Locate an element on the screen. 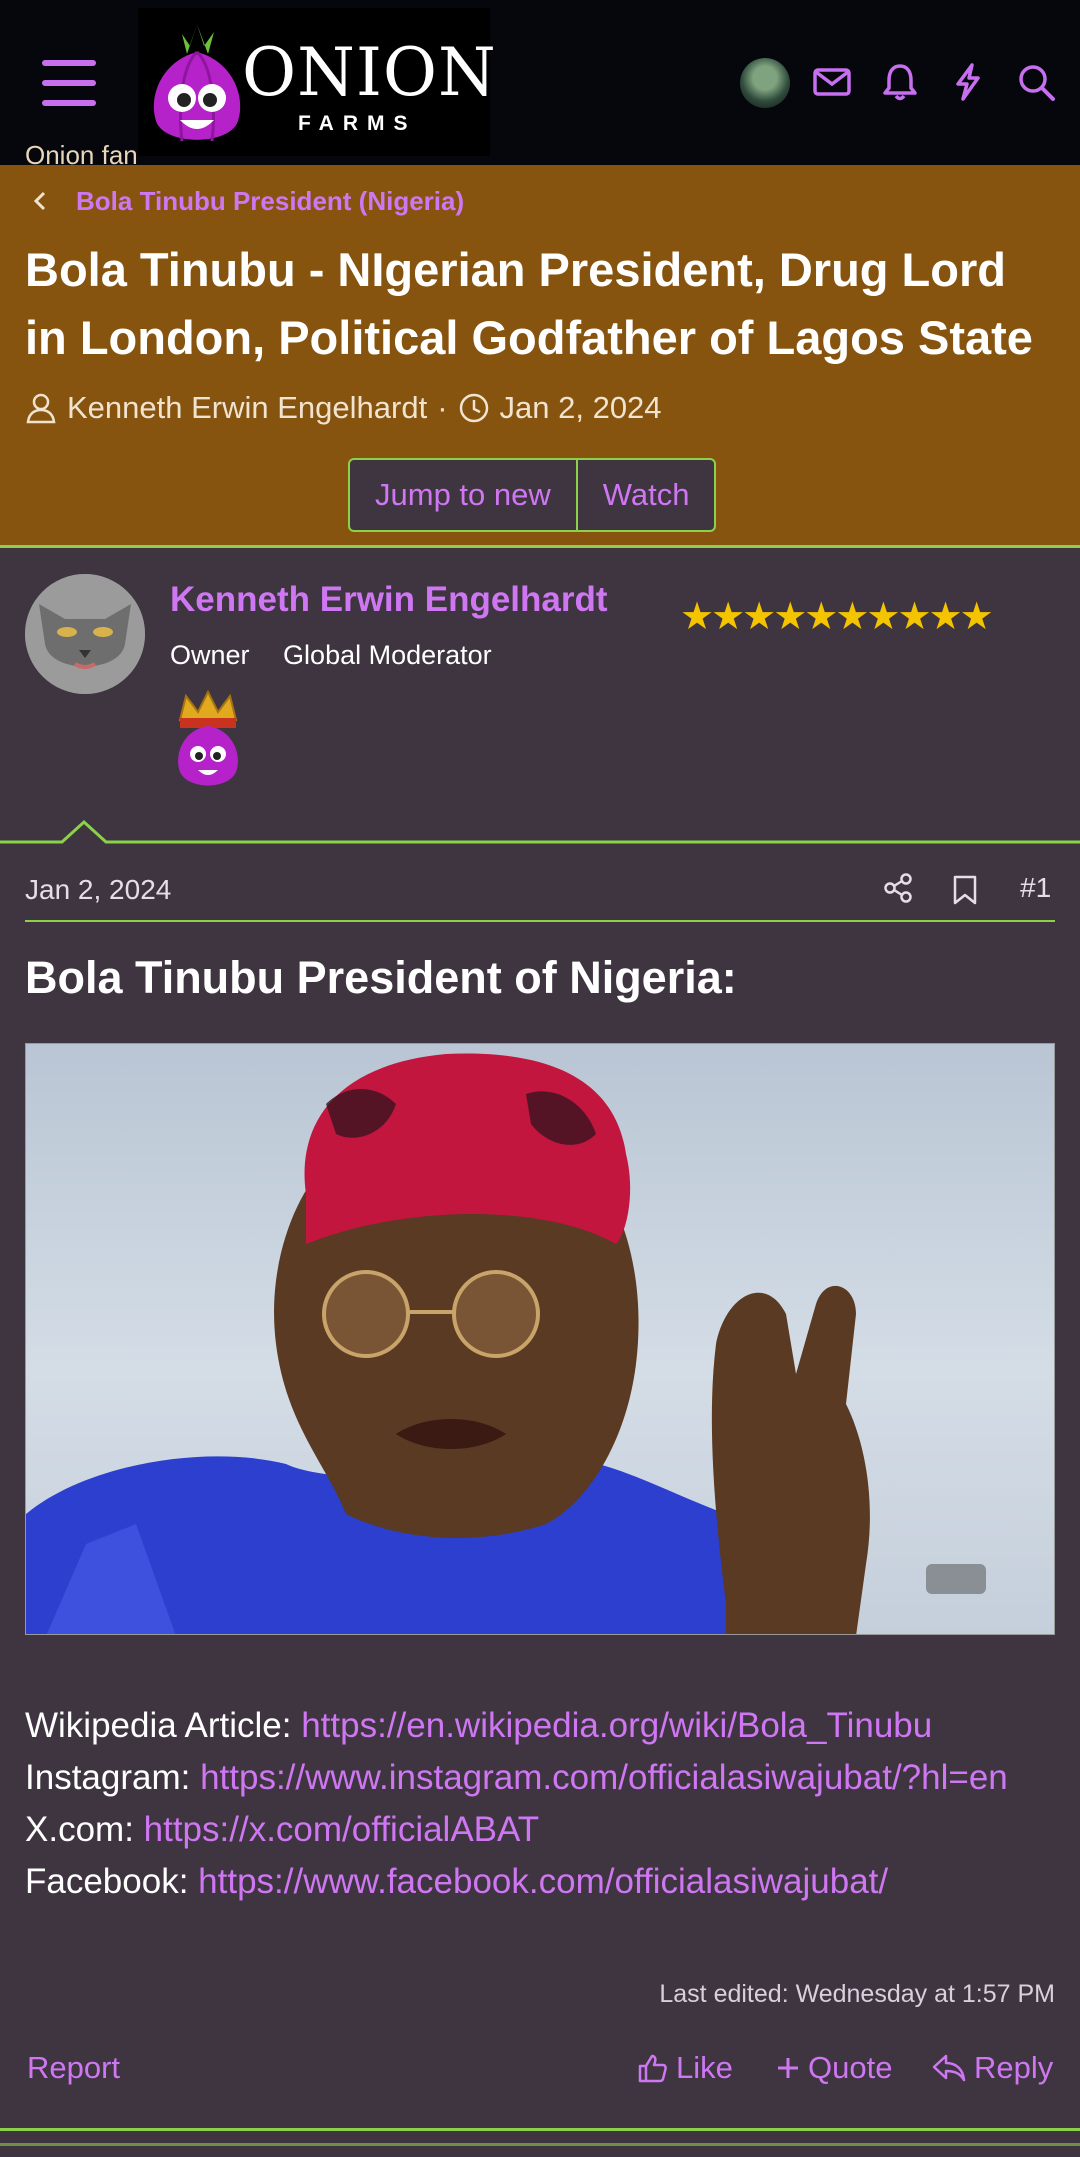 This screenshot has height=2157, width=1080. site-logo: ONION FARMS is located at coordinates (317, 82).